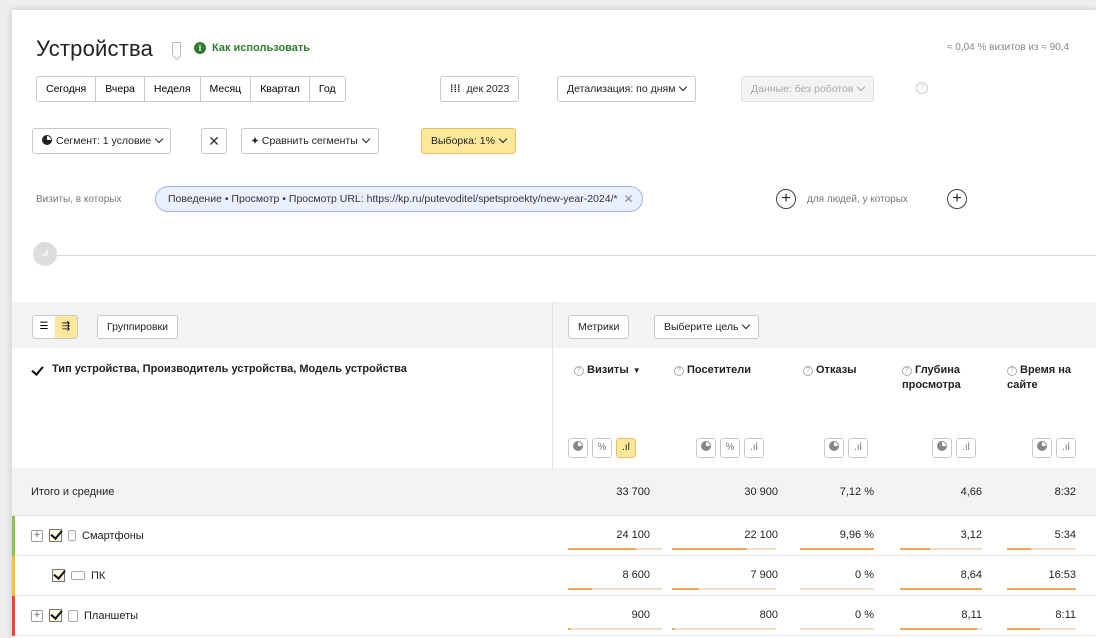 This screenshot has height=638, width=1096. I want to click on sampling-dropdown: Выборка: 1%, so click(468, 141).